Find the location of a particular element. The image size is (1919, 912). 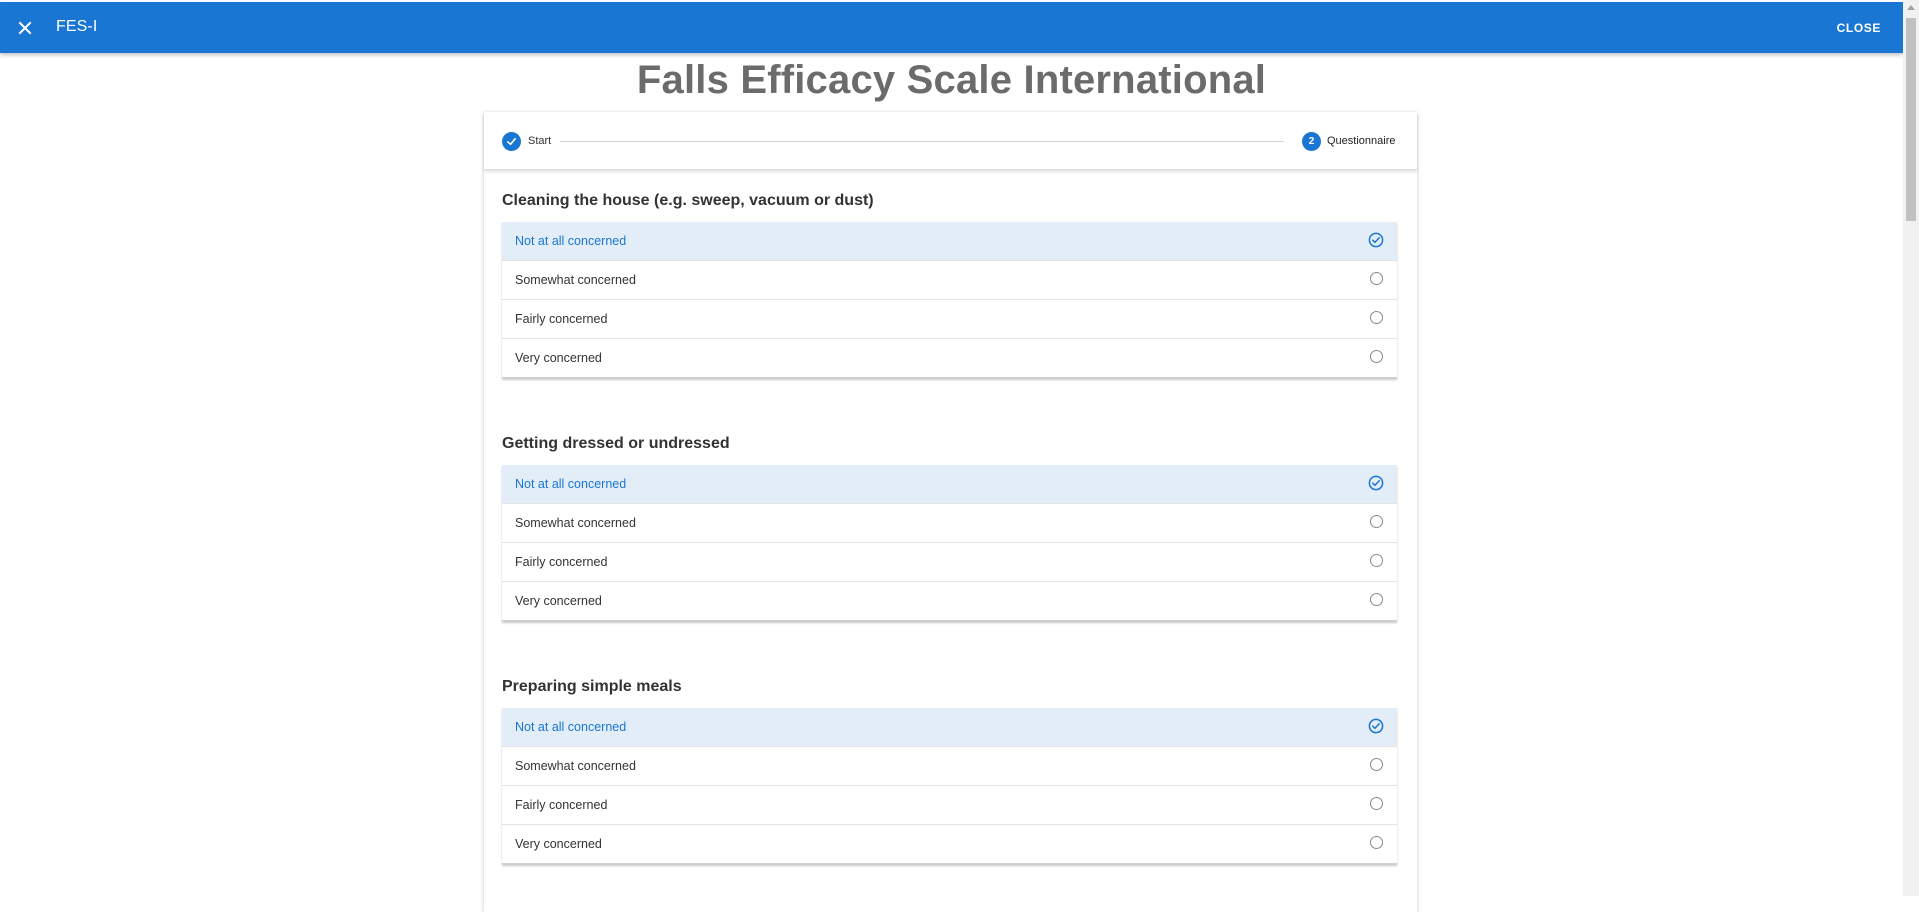

app-bar: FES-I CLOSE is located at coordinates (951, 27).